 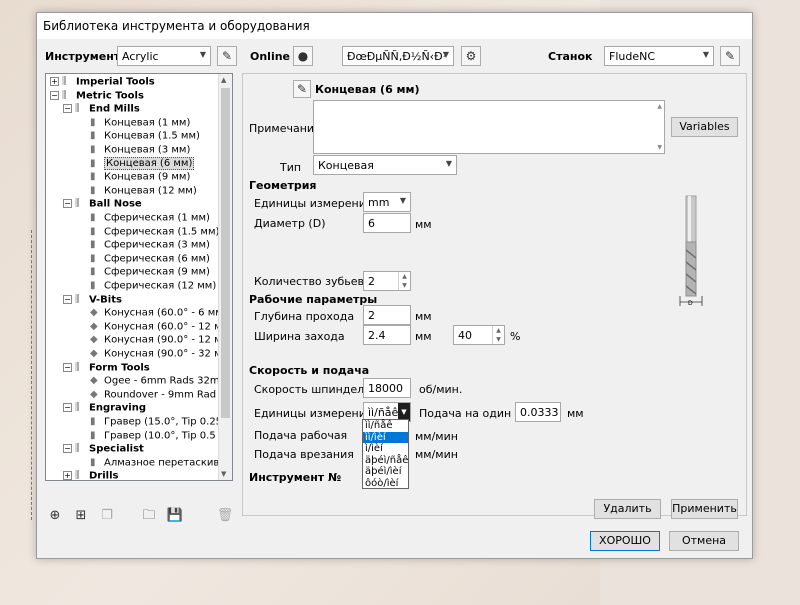 What do you see at coordinates (385, 426) in the screenshot?
I see `dropdown-option: ìì/ñåê` at bounding box center [385, 426].